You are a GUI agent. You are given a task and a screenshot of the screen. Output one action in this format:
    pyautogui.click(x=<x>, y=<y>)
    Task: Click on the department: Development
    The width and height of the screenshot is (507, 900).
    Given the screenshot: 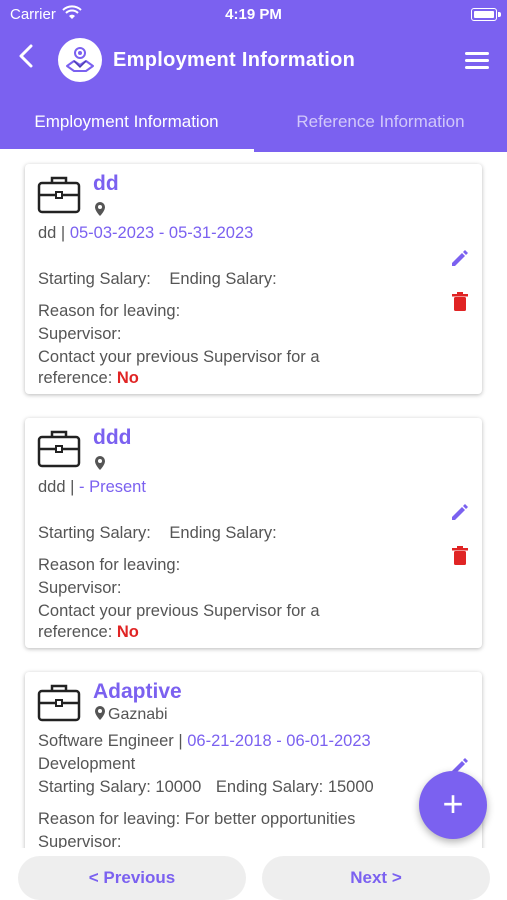 What is the action you would take?
    pyautogui.click(x=87, y=764)
    